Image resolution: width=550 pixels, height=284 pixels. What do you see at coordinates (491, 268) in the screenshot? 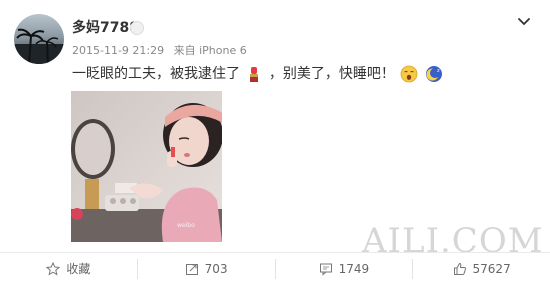
I see `like-count: 57627` at bounding box center [491, 268].